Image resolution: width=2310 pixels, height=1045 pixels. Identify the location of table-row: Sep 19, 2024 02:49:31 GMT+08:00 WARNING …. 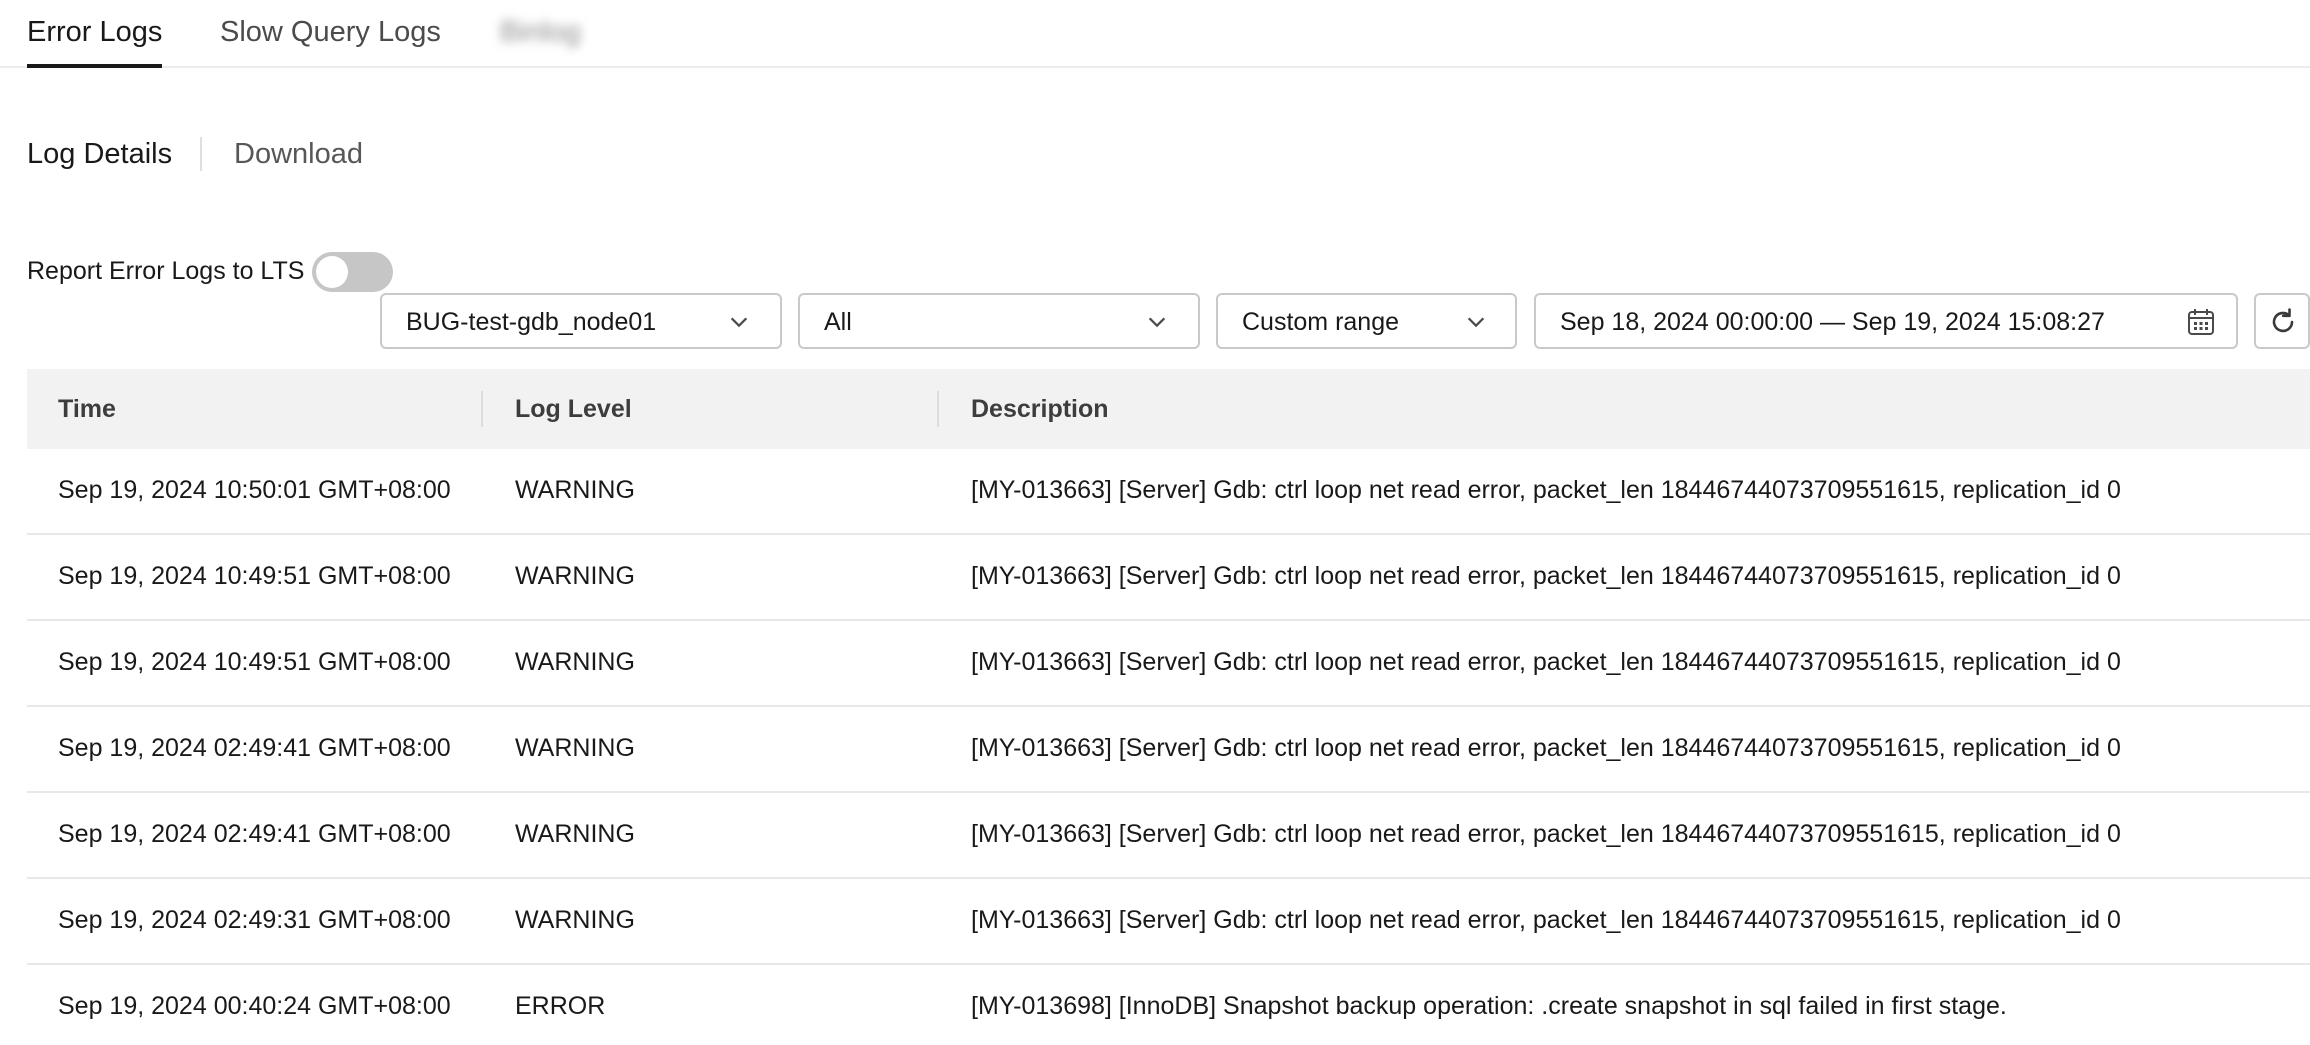
(1168, 922).